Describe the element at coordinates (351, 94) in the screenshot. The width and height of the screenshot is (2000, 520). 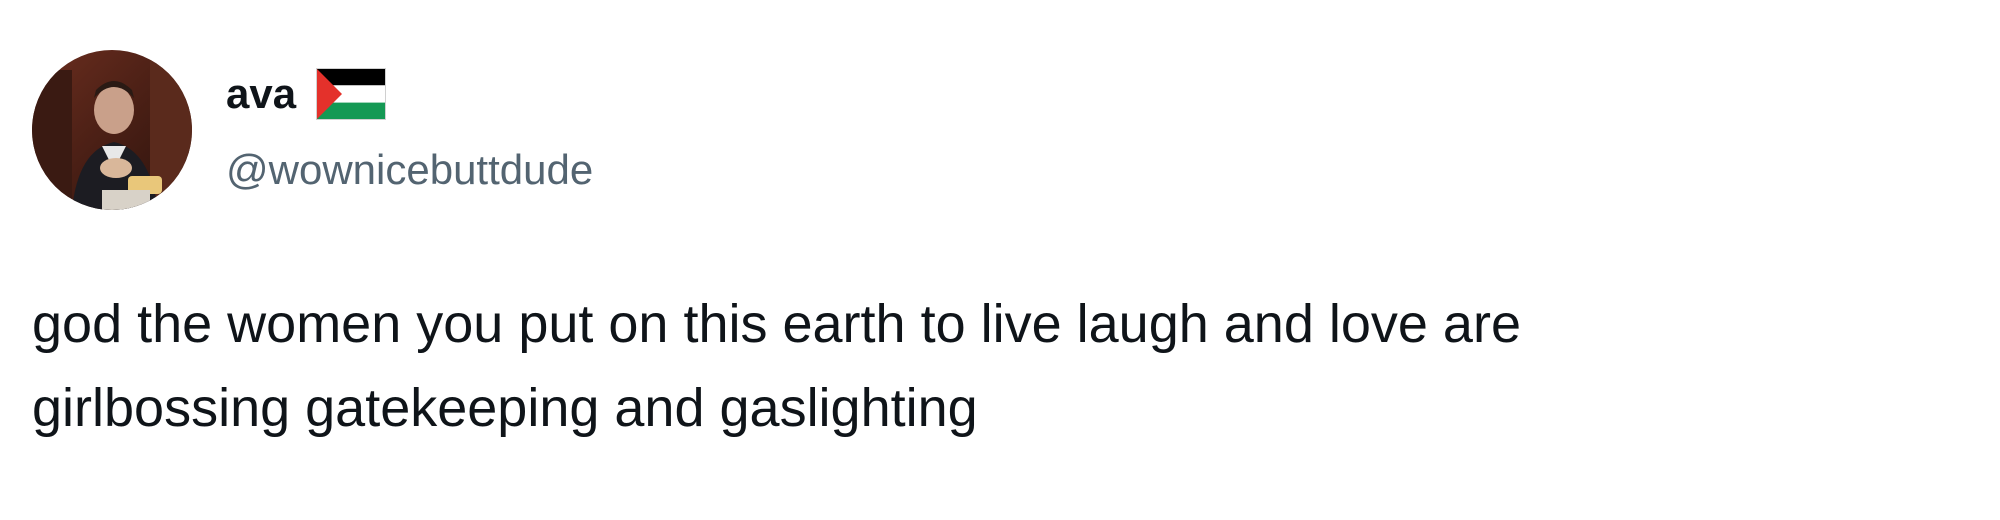
I see `palestine-flag-icon` at that location.